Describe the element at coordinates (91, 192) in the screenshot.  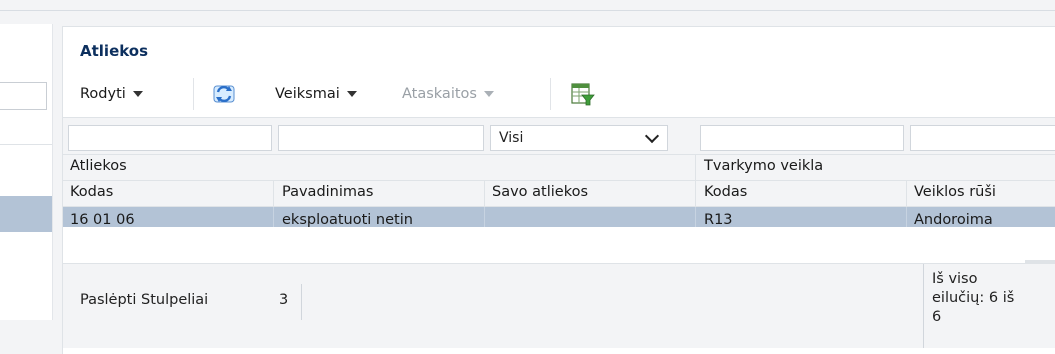
I see `column-header-code: Kodas` at that location.